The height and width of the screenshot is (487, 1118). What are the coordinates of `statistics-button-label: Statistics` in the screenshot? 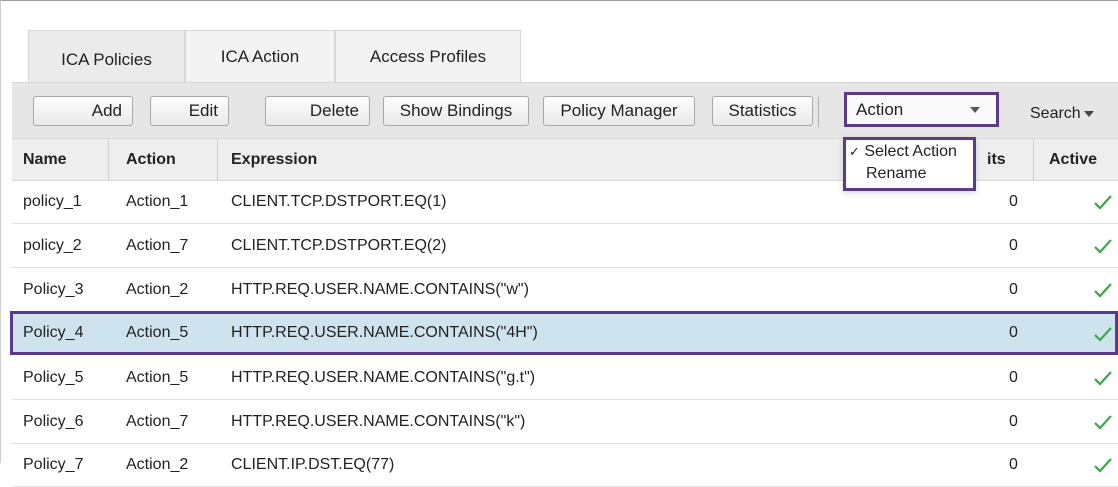 It's located at (762, 110).